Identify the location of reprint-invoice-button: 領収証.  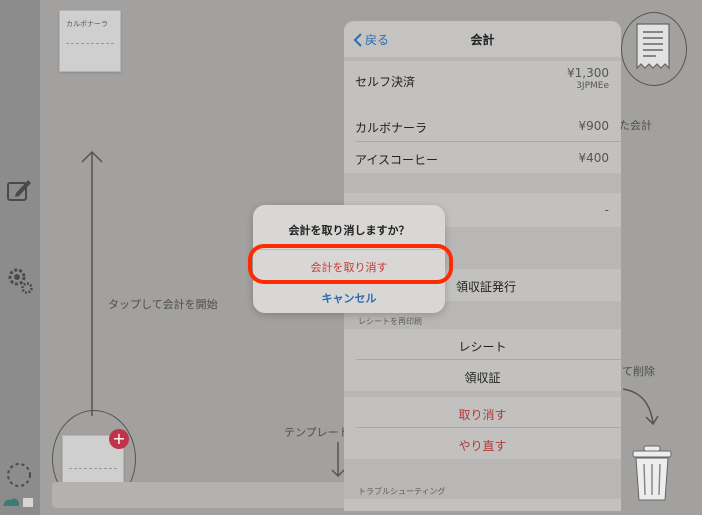
(482, 375).